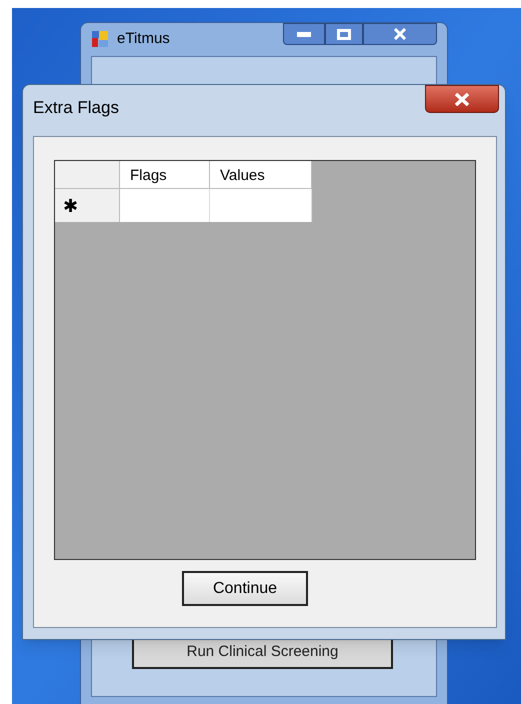  Describe the element at coordinates (100, 39) in the screenshot. I see `app-icon` at that location.